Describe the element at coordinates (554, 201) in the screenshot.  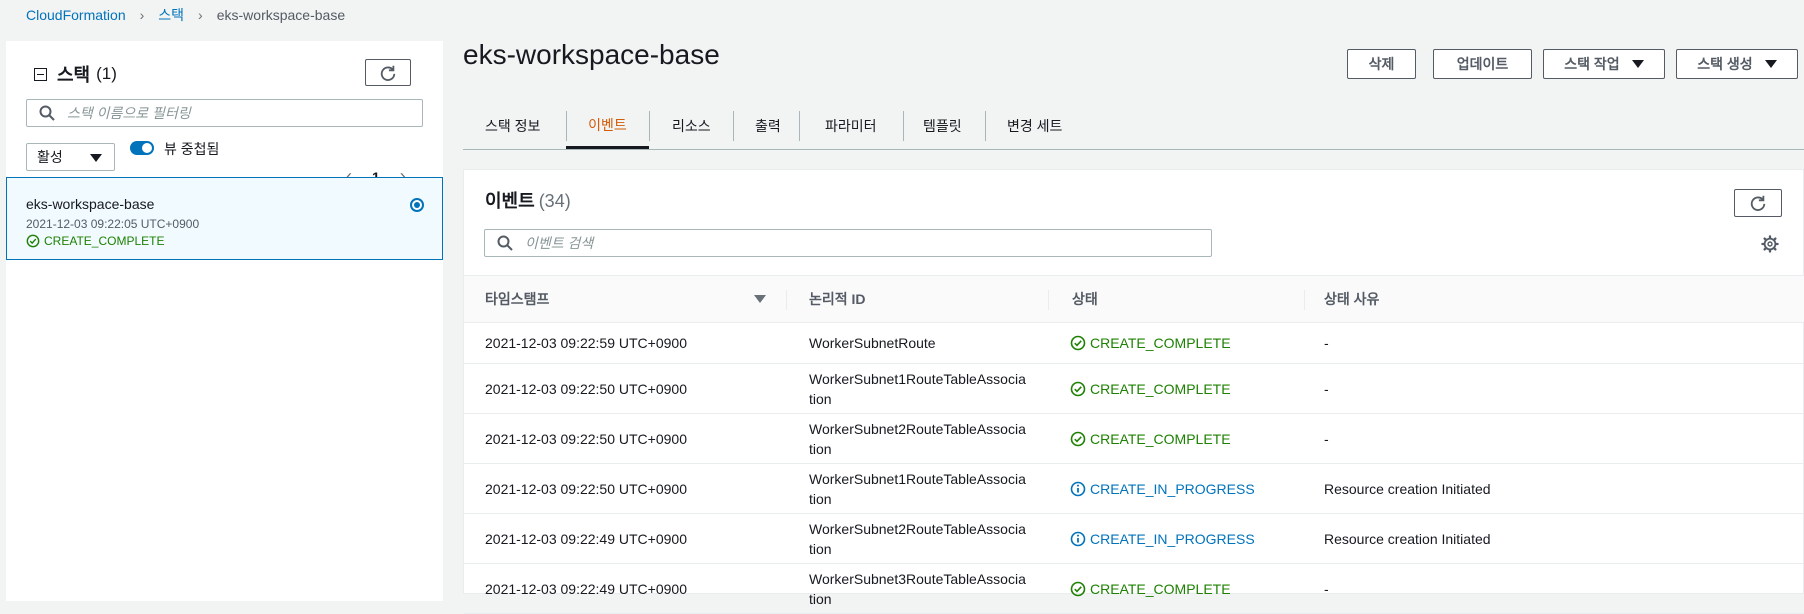
I see `events-count: (34)` at that location.